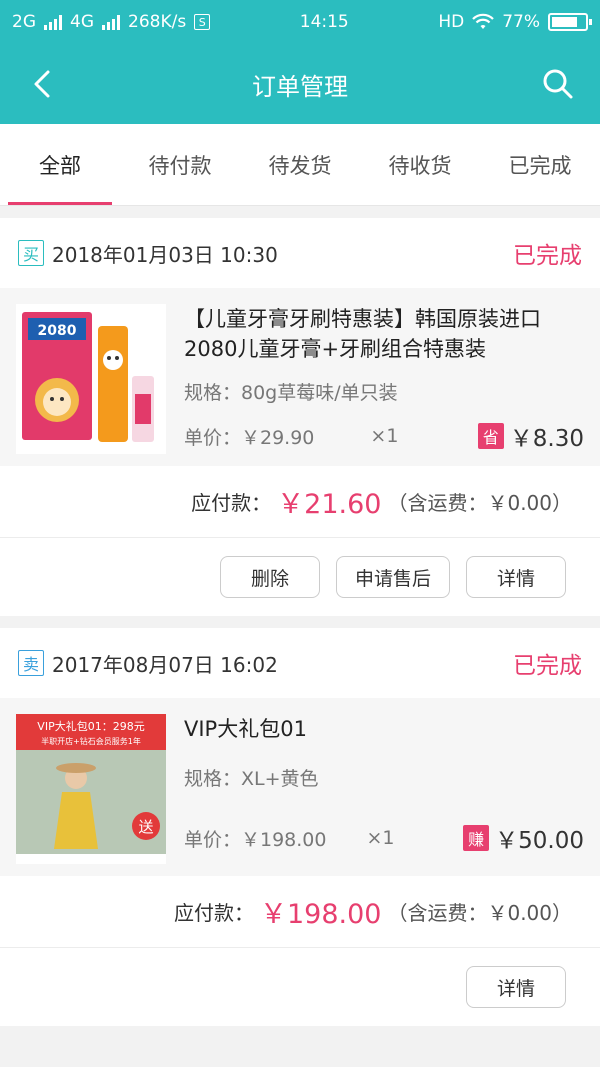 The image size is (600, 1067). What do you see at coordinates (291, 393) in the screenshot?
I see `product-spec: 规格：80g草莓味/单只装` at bounding box center [291, 393].